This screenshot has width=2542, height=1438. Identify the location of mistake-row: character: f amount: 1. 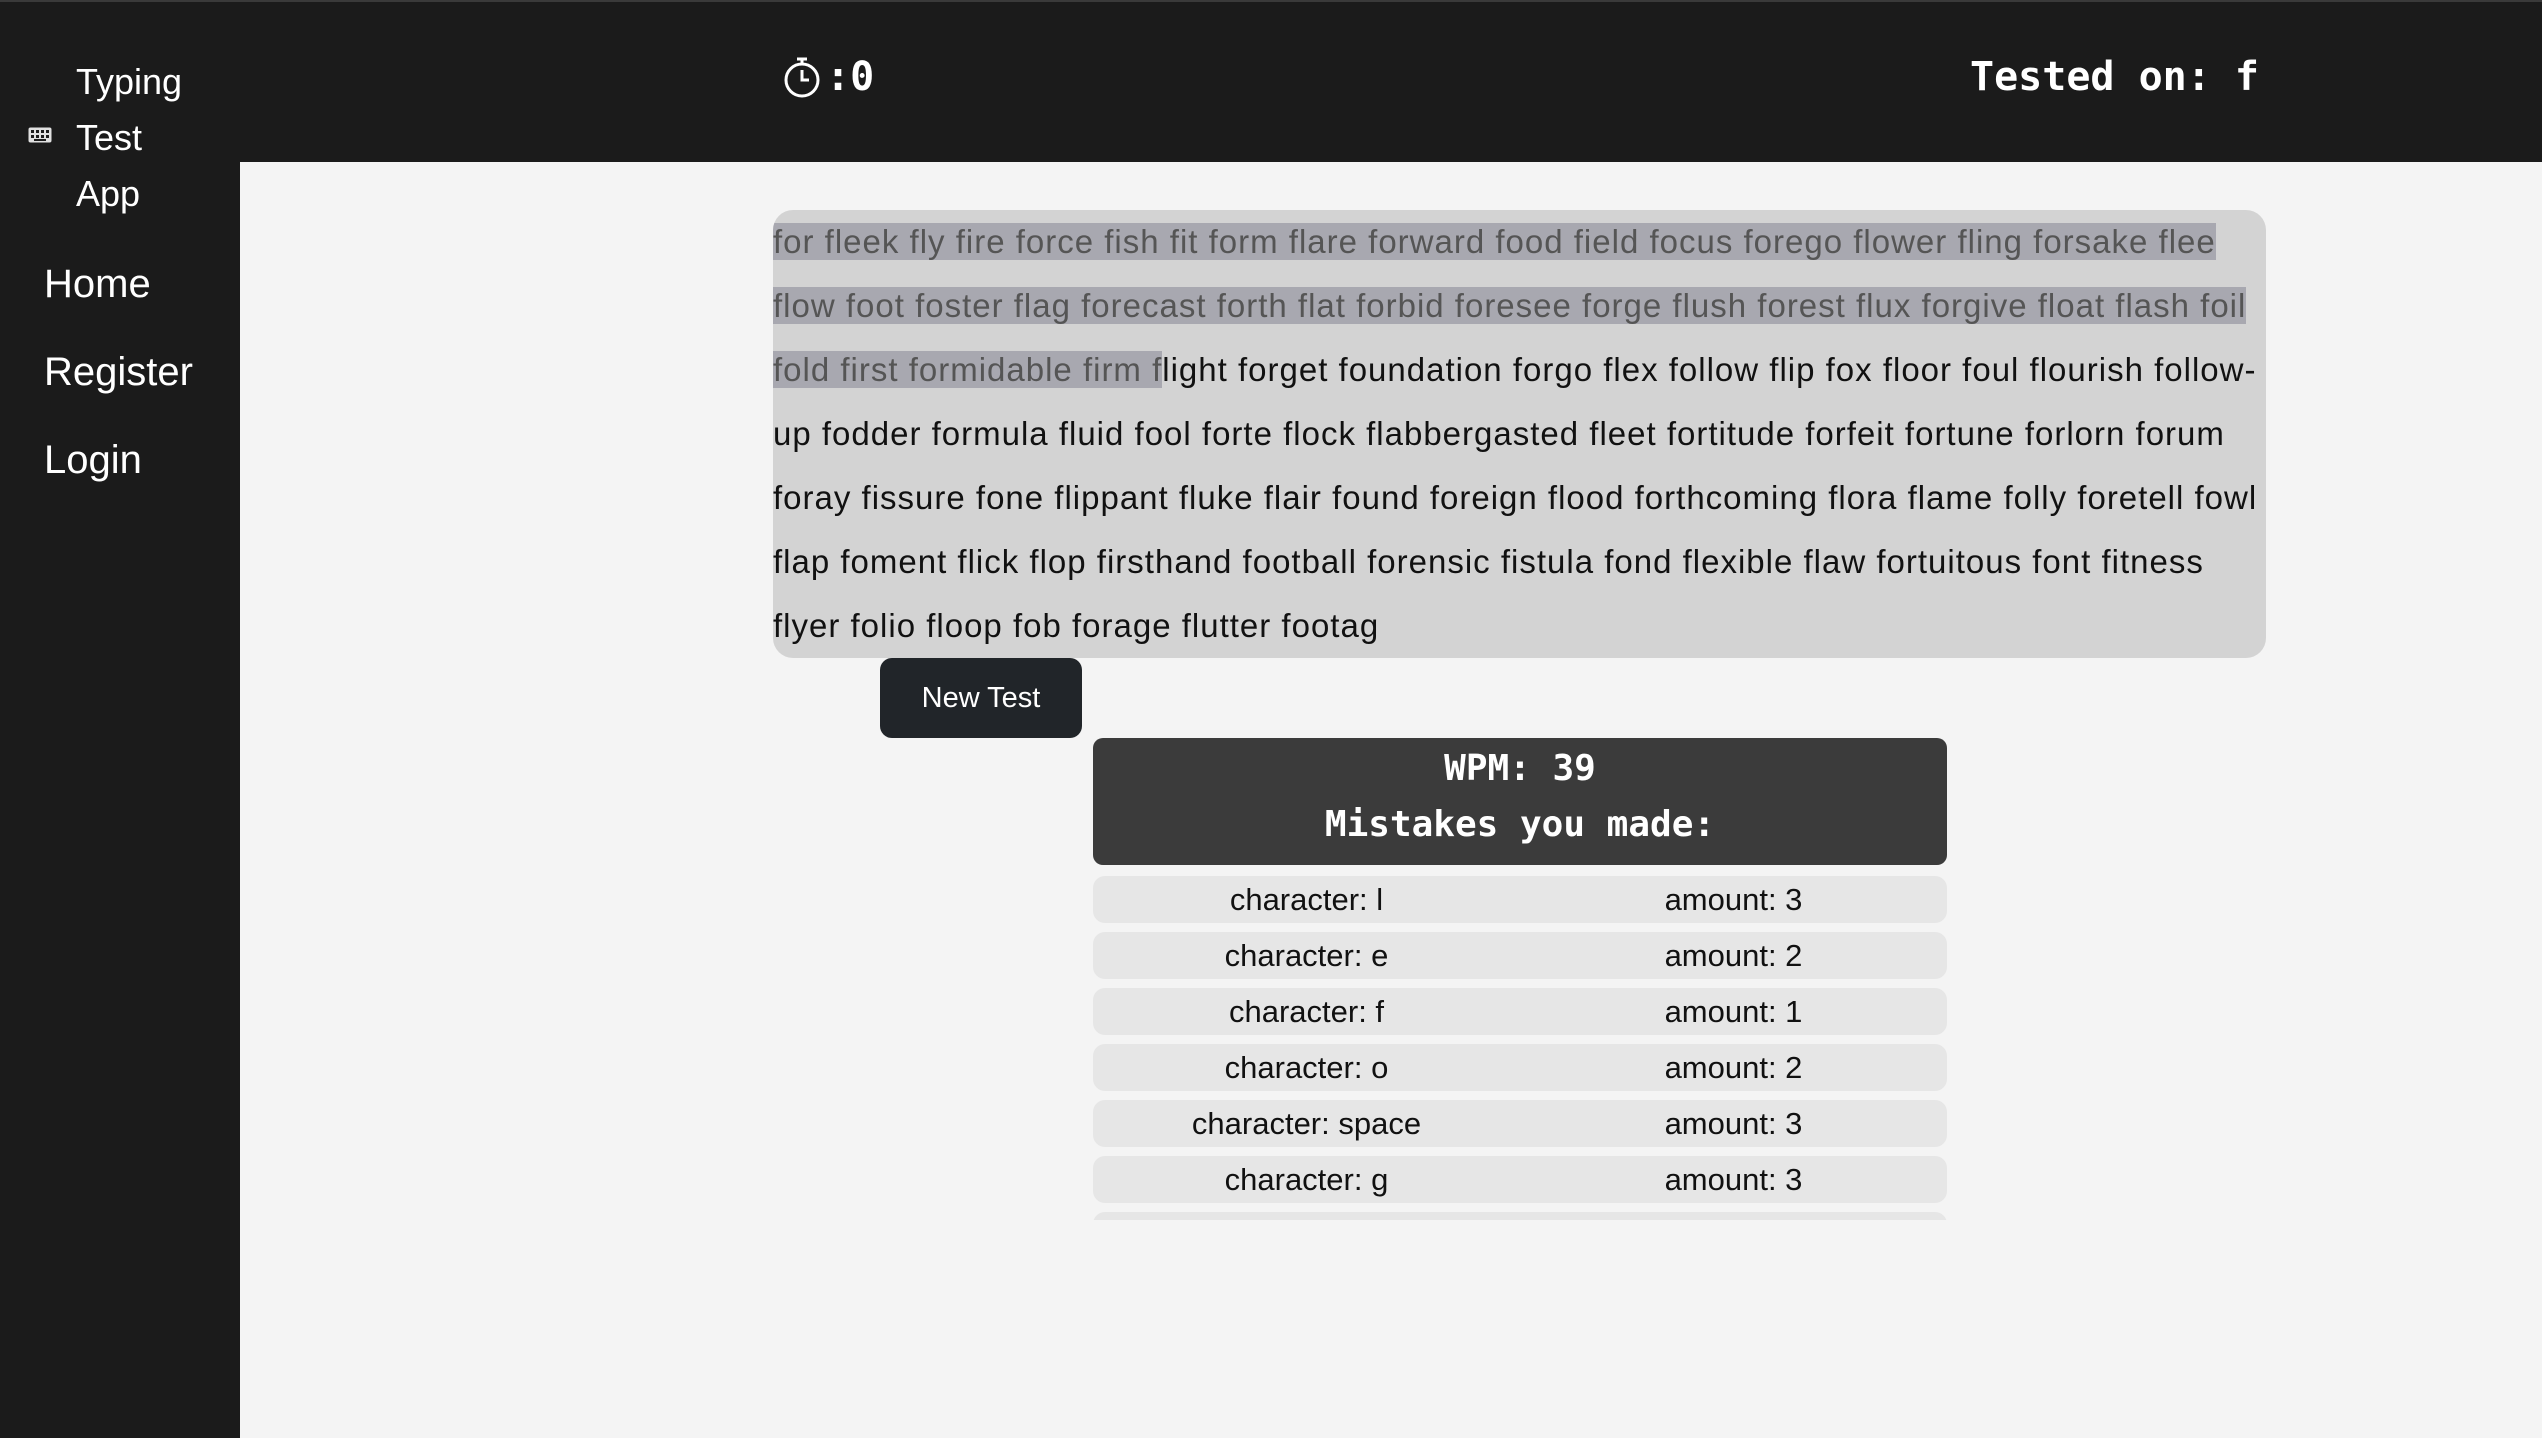
(1520, 1011).